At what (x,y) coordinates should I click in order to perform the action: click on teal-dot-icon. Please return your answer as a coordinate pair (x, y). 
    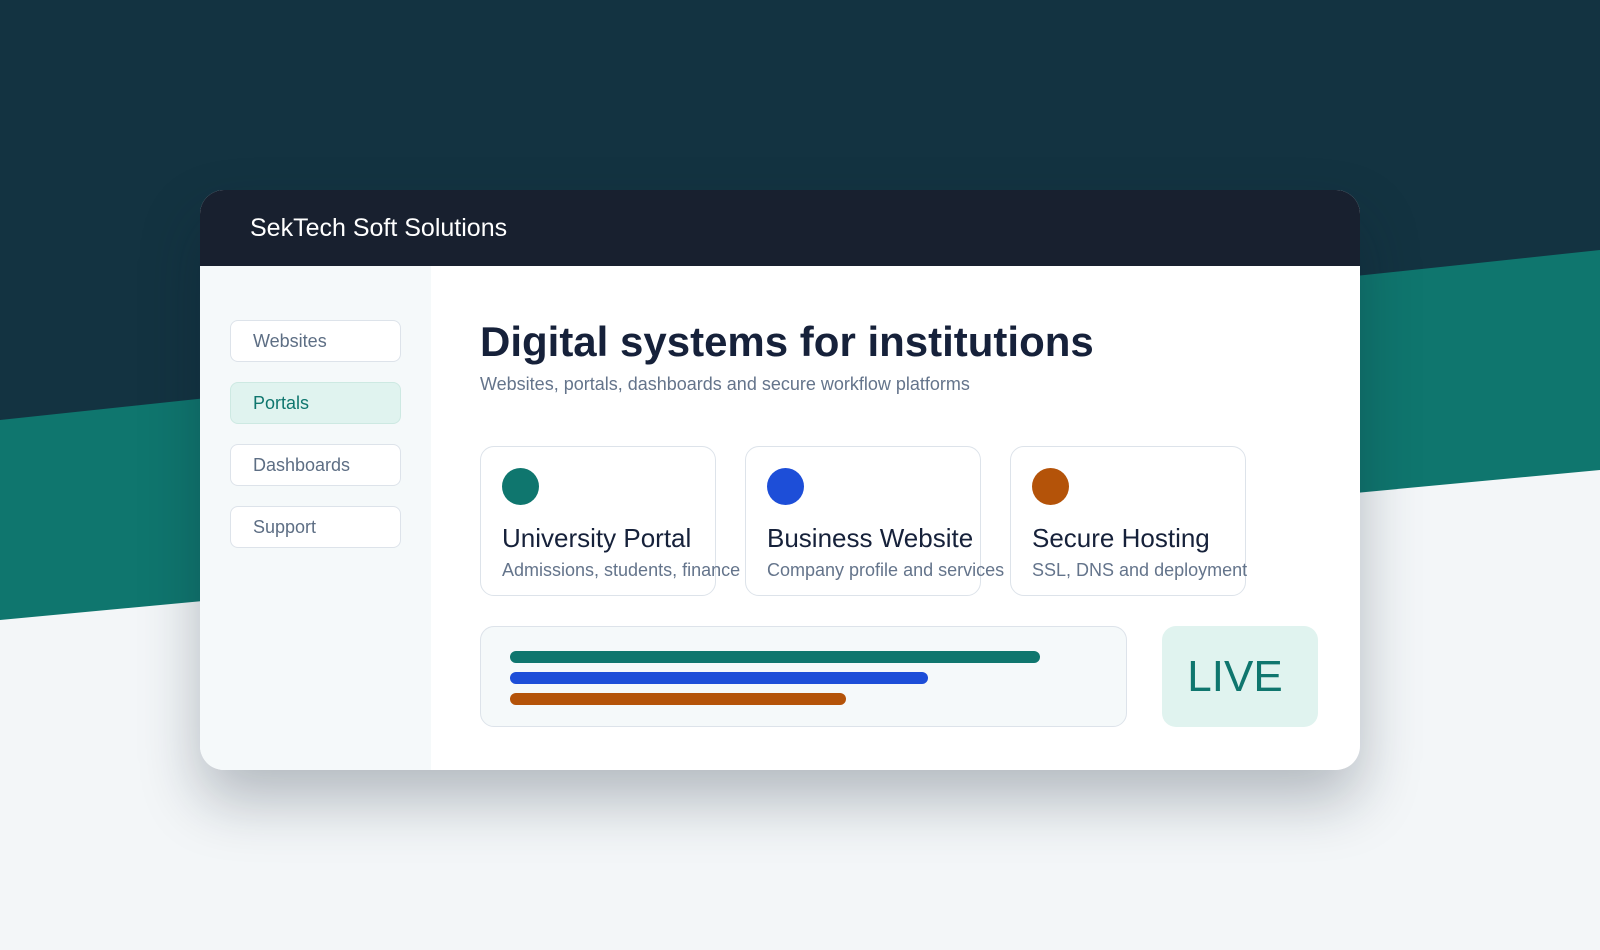
    Looking at the image, I should click on (520, 486).